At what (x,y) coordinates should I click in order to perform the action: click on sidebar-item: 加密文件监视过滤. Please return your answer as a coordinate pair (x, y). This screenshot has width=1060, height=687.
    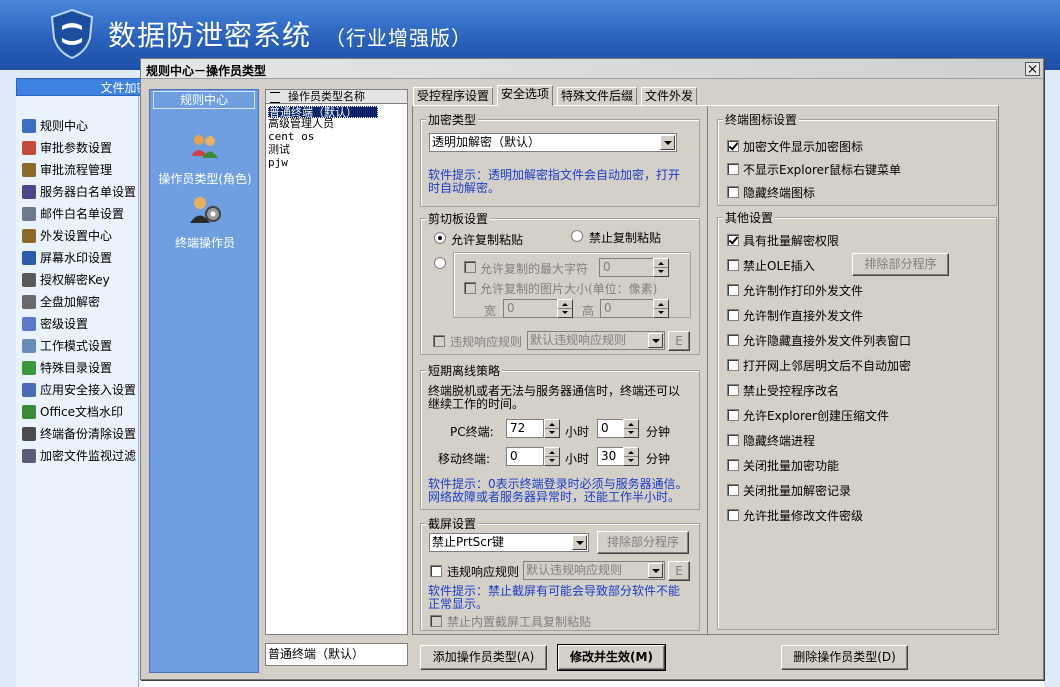
    Looking at the image, I should click on (79, 456).